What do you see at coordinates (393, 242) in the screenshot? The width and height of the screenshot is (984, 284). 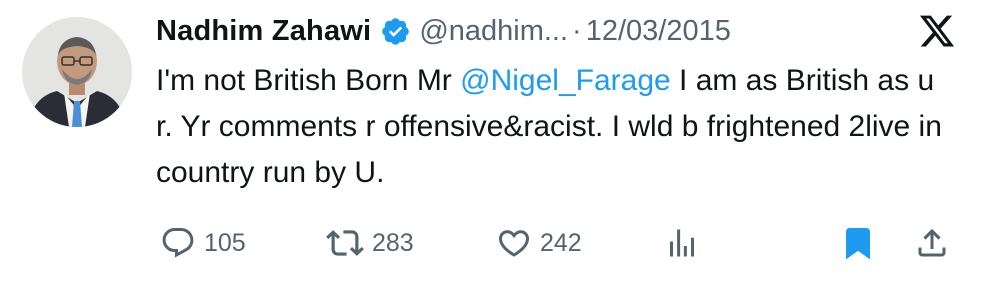 I see `retweet-count: 283` at bounding box center [393, 242].